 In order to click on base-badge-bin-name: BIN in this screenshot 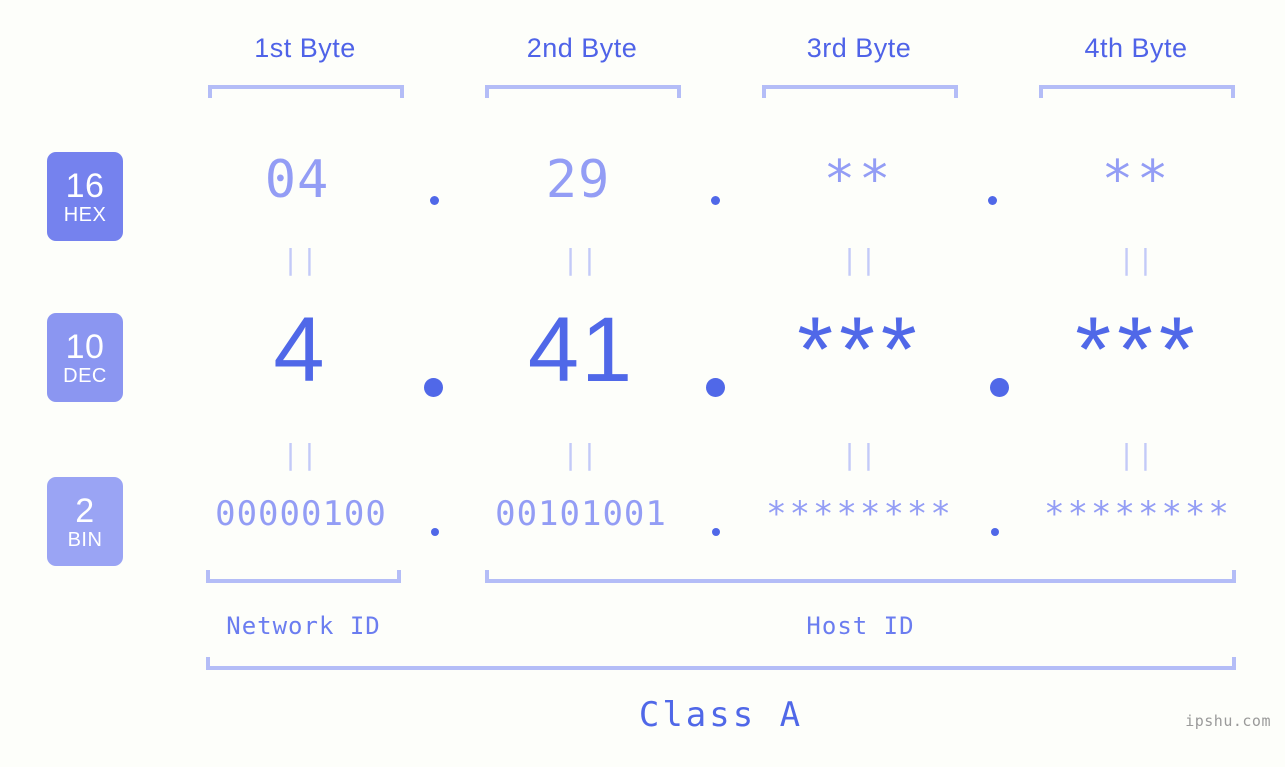, I will do `click(85, 539)`.